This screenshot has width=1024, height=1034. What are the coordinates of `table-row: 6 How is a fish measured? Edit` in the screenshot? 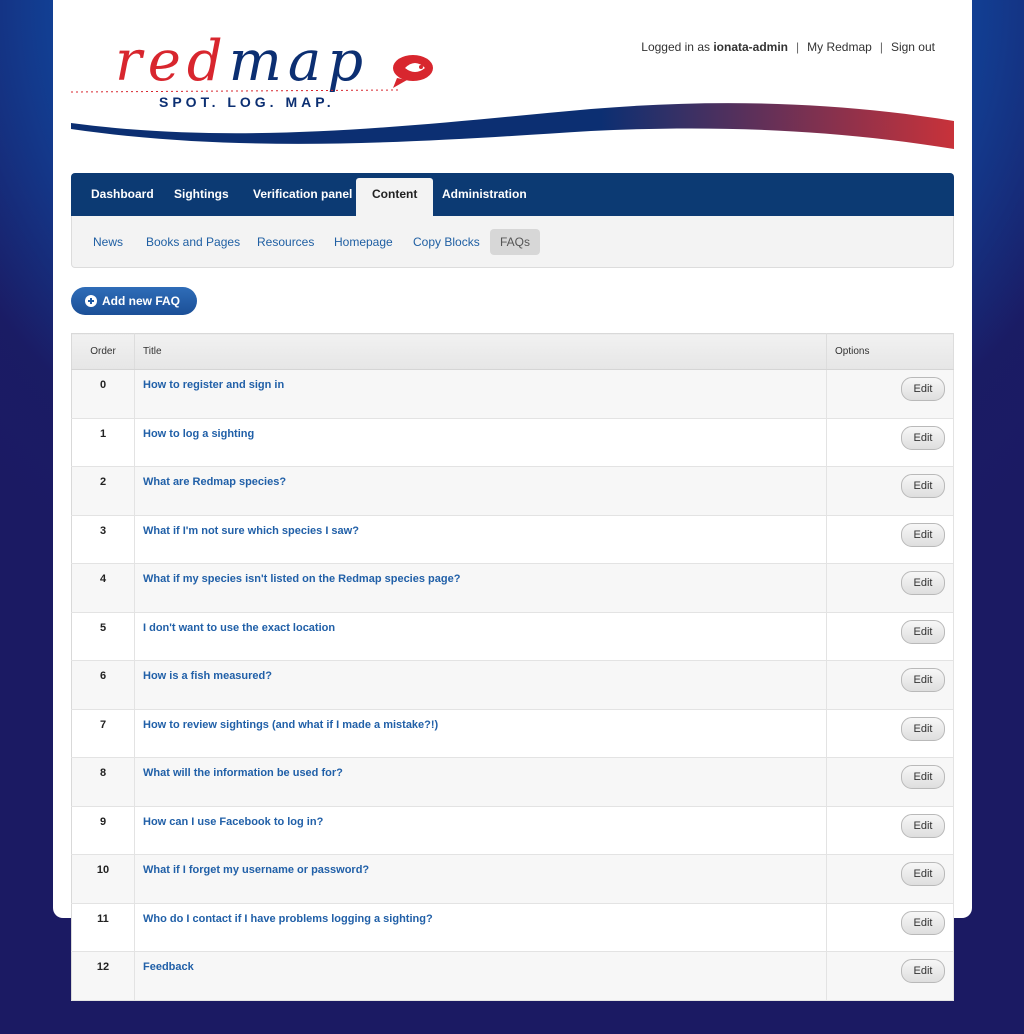 It's located at (512, 685).